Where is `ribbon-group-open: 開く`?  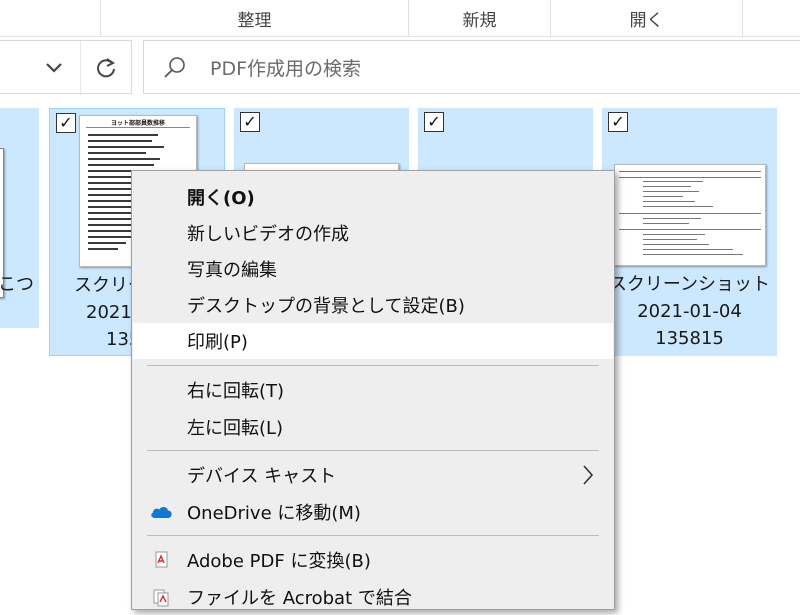 ribbon-group-open: 開く is located at coordinates (646, 18).